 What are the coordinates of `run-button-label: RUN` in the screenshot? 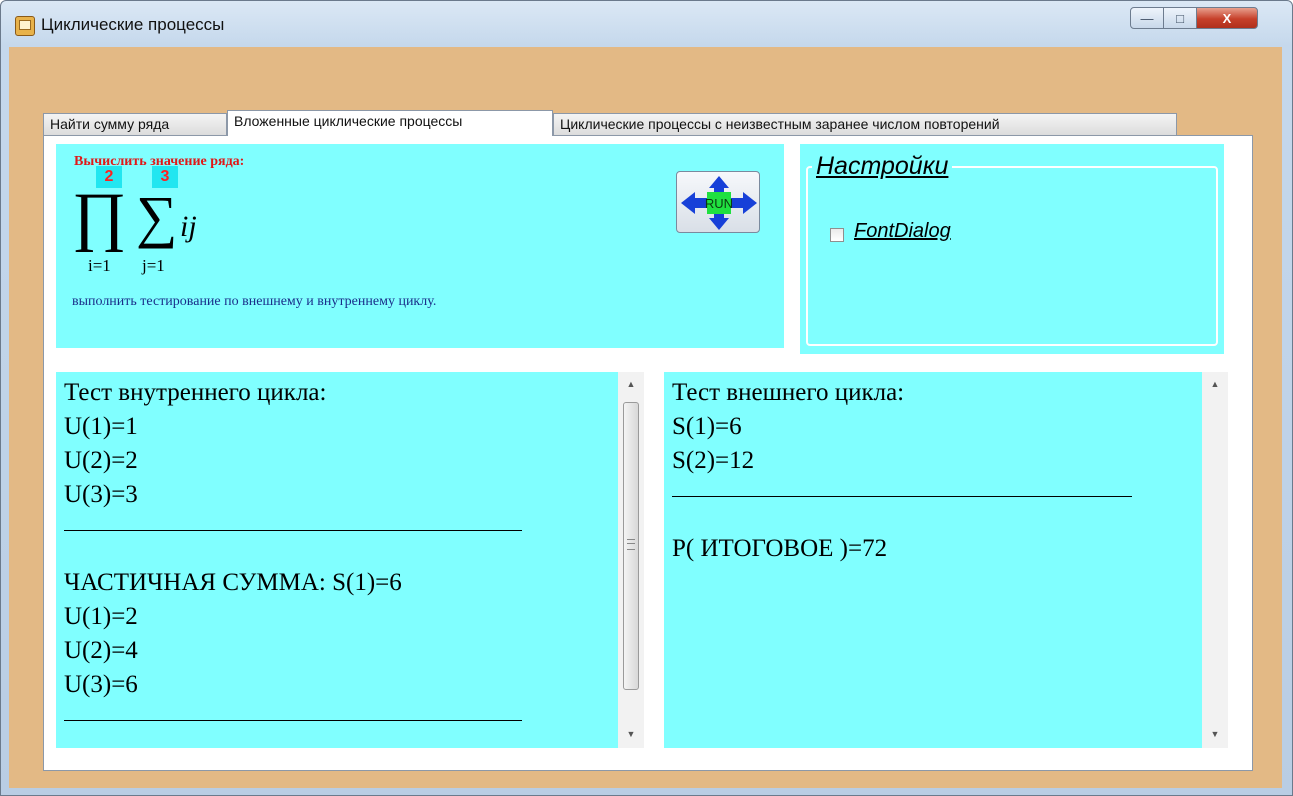 It's located at (719, 203).